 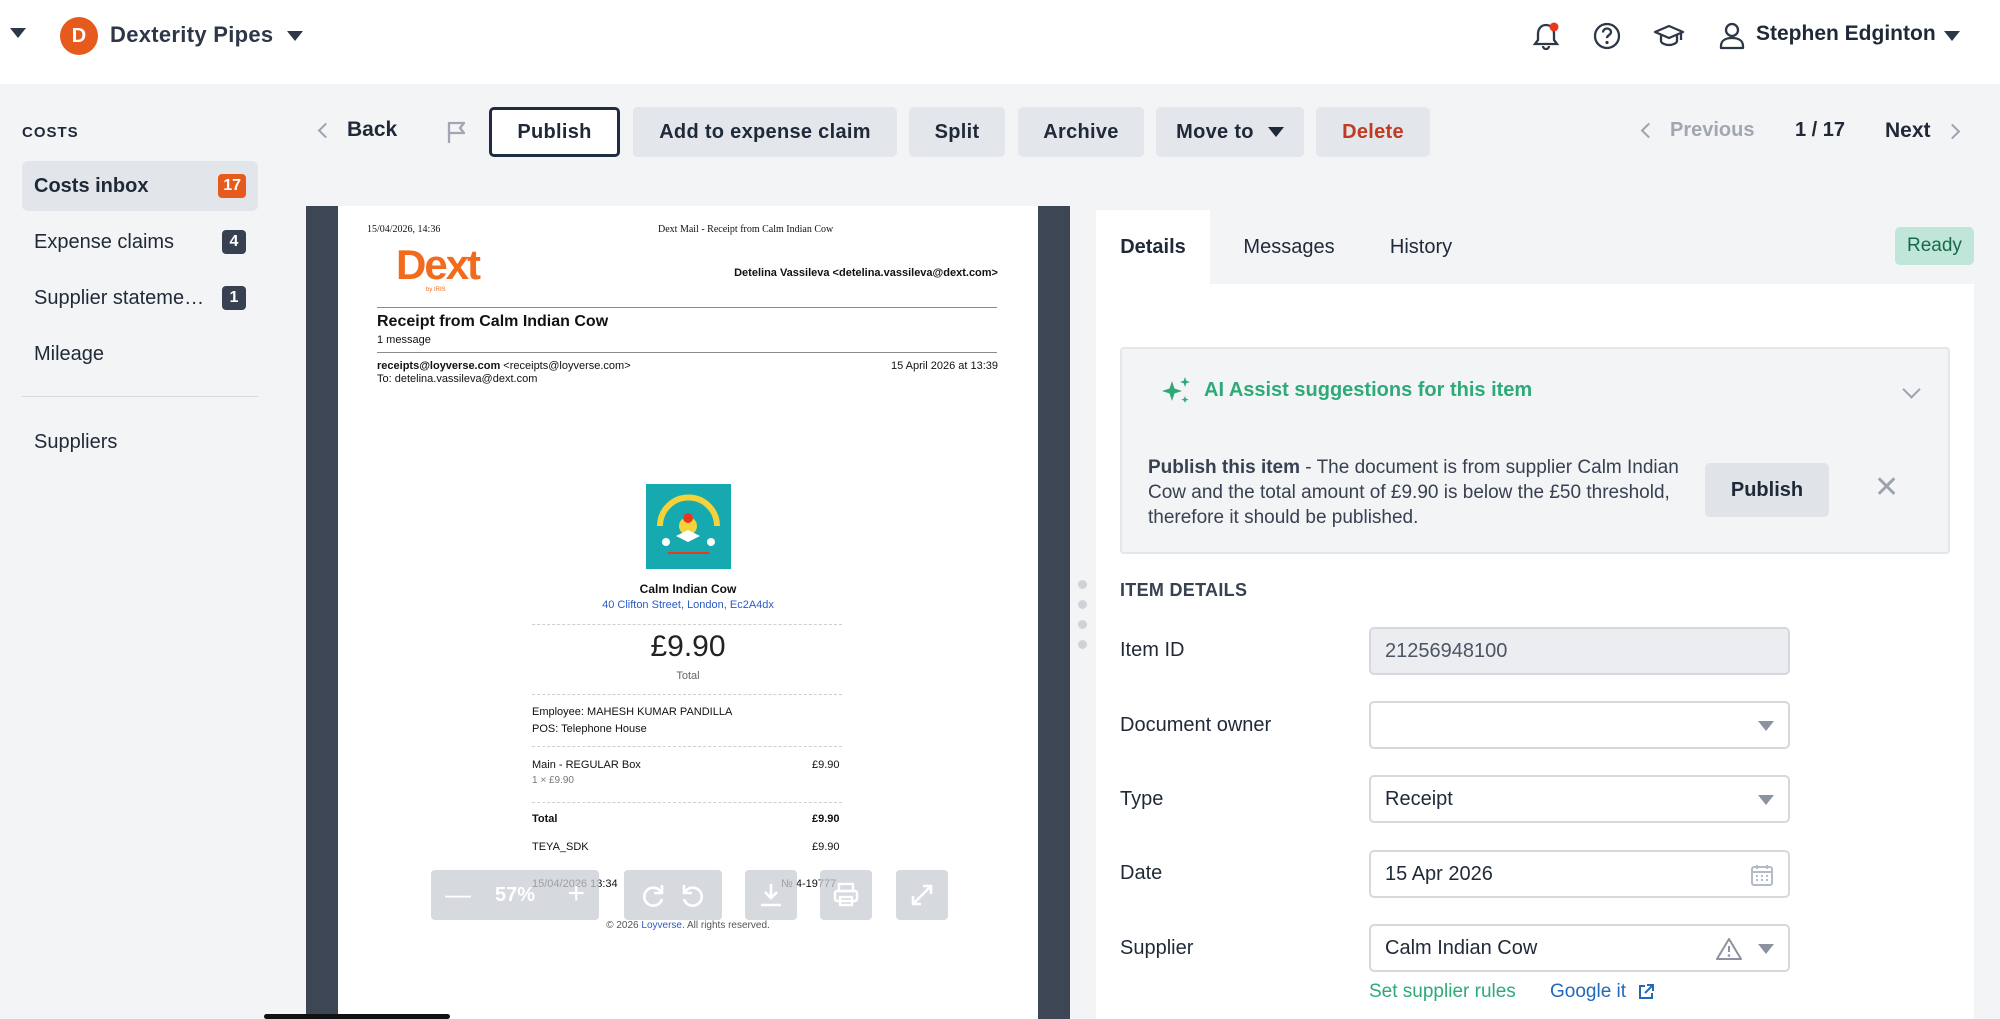 I want to click on sidebar-item-mileage: Mileage, so click(x=140, y=354).